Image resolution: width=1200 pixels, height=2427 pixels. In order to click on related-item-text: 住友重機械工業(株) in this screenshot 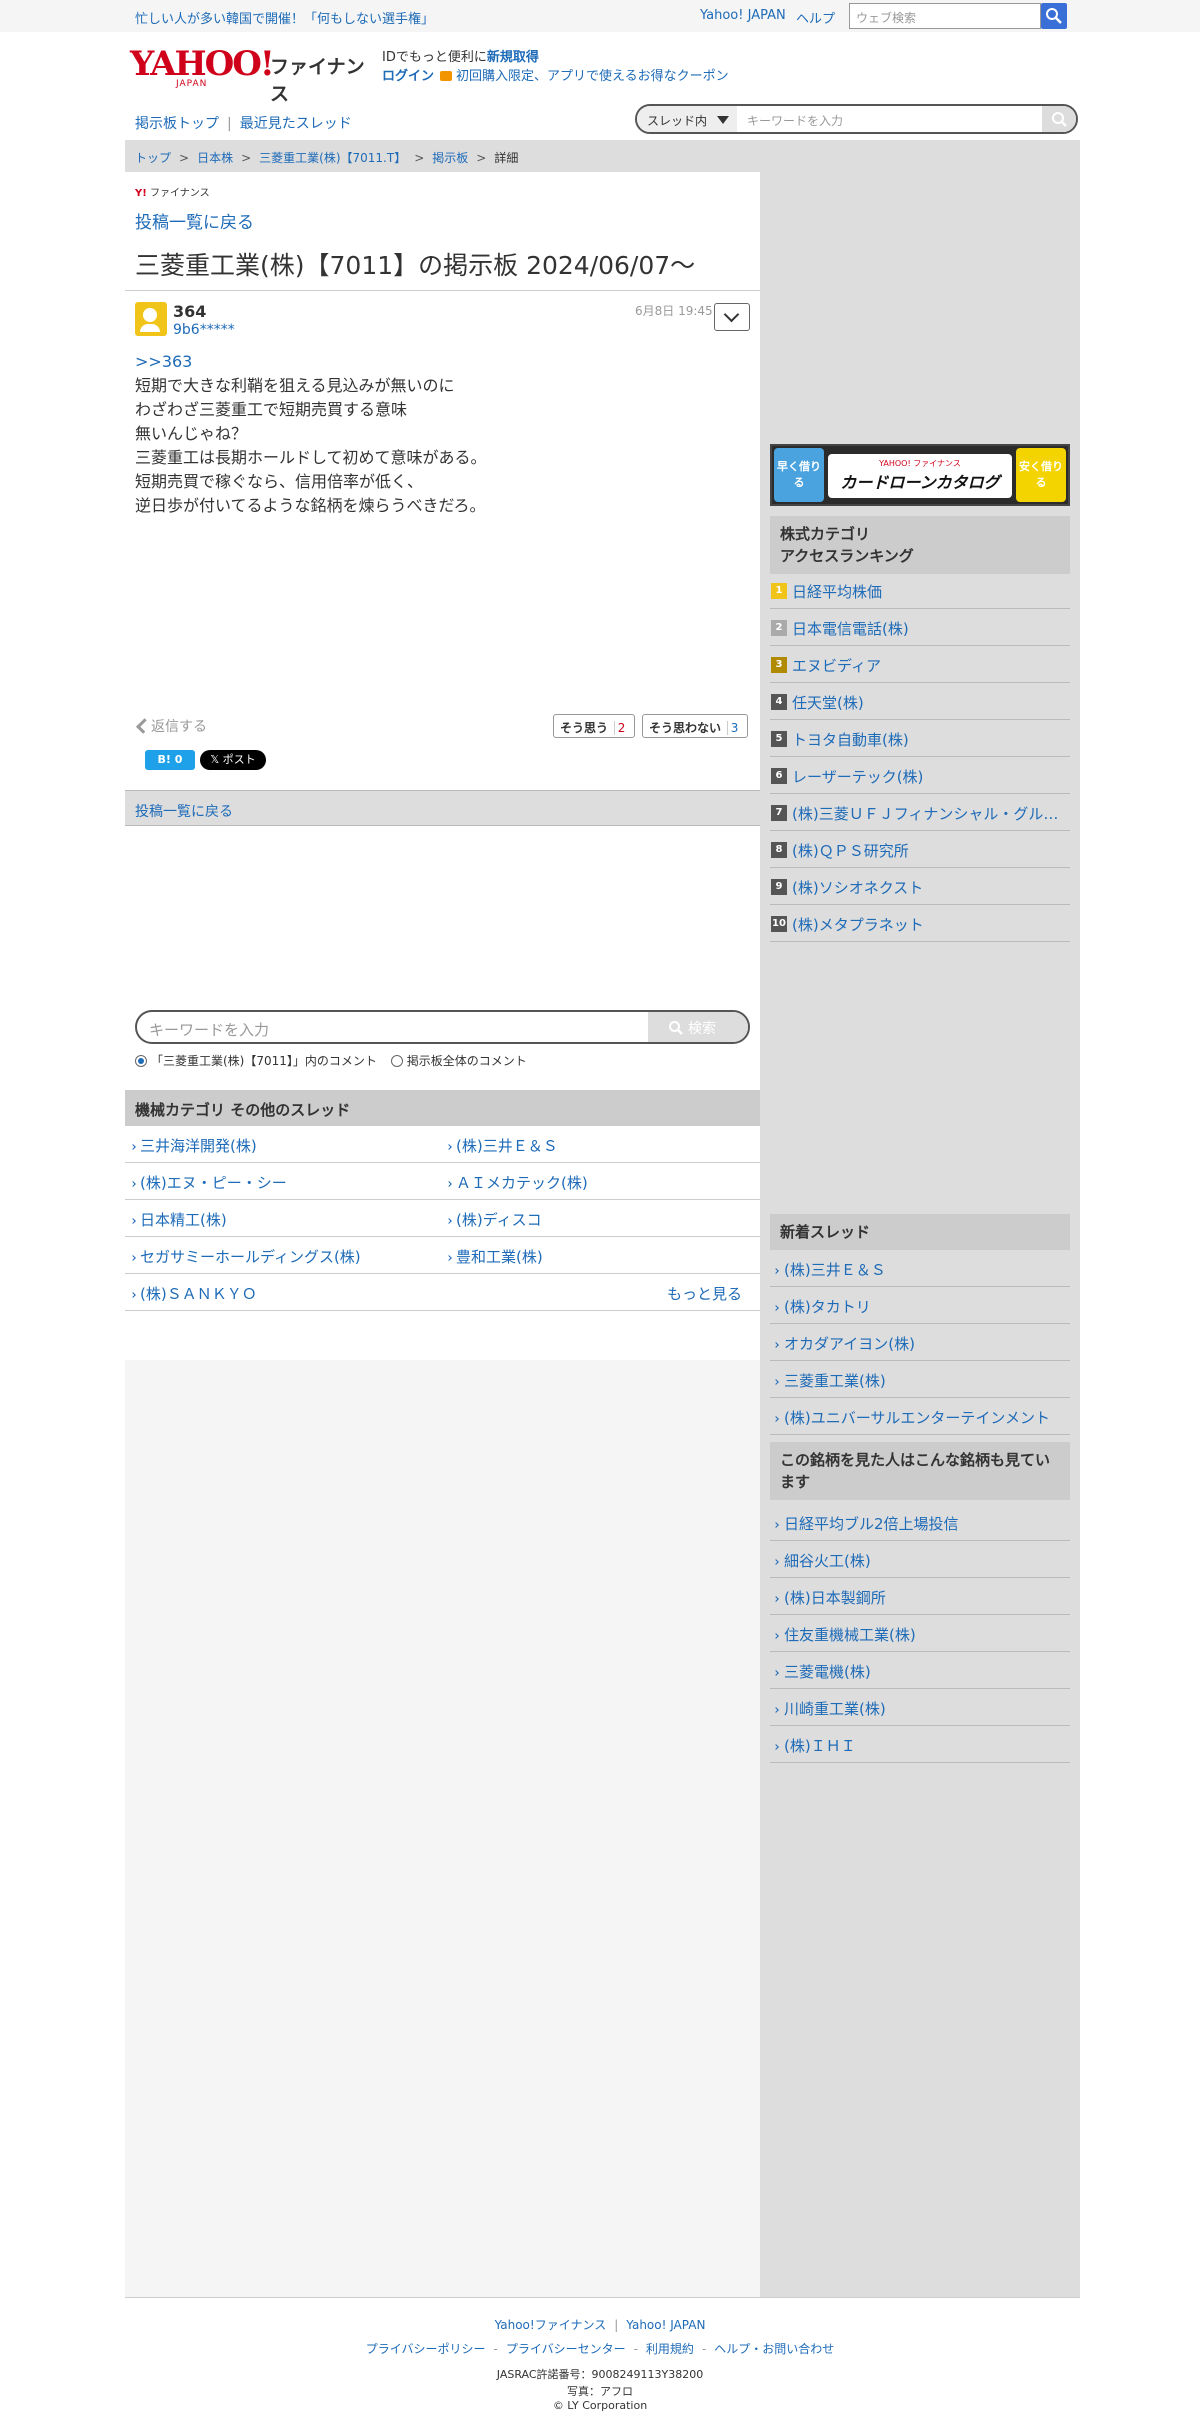, I will do `click(850, 1635)`.